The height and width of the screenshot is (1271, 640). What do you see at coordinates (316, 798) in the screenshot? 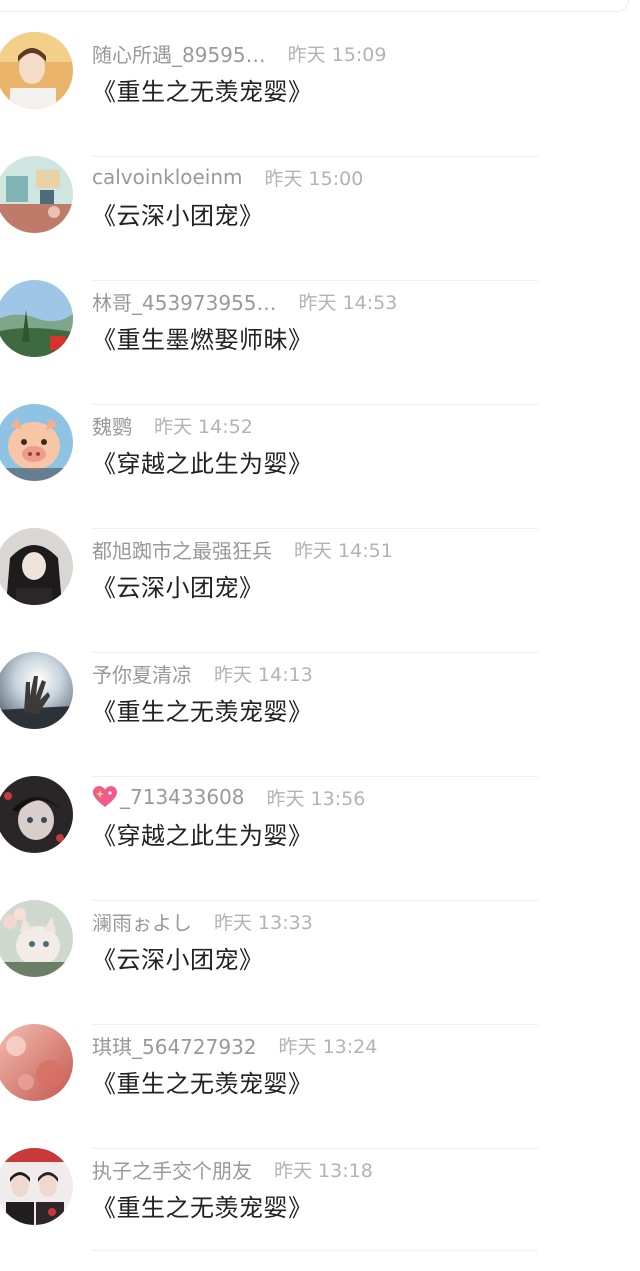
I see `timestamp: 昨天 13:56` at bounding box center [316, 798].